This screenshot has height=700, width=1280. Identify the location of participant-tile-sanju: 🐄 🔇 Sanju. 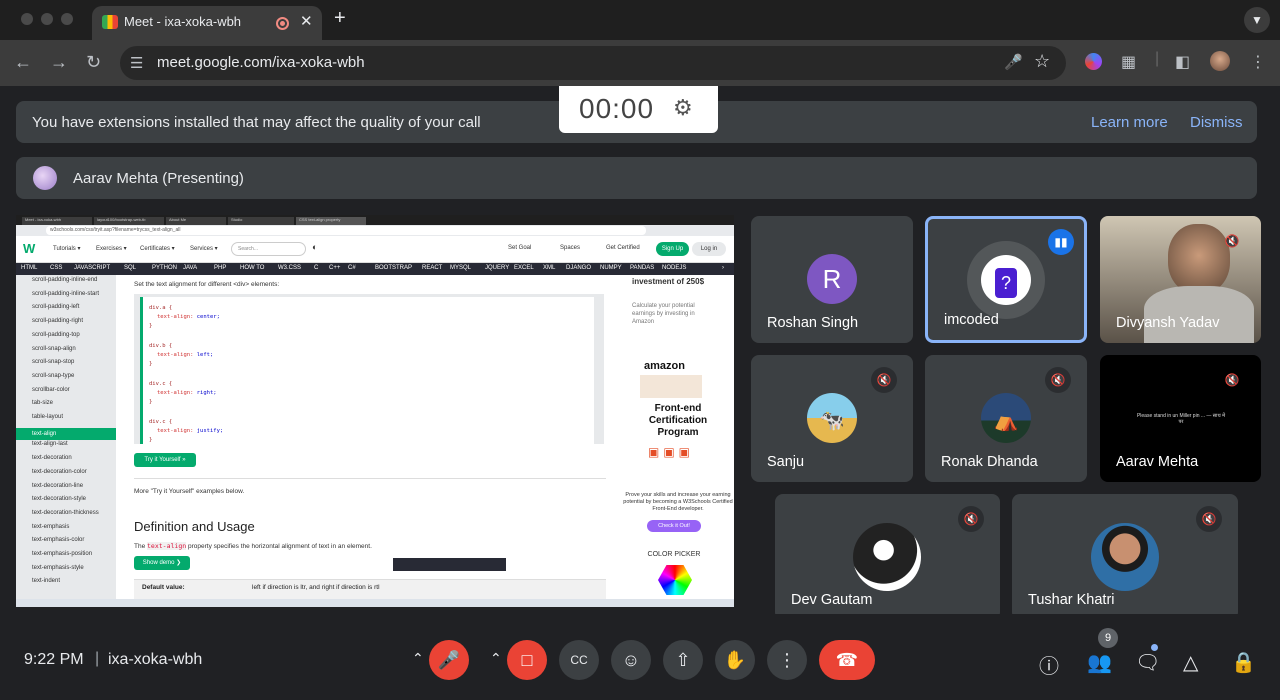
(832, 418).